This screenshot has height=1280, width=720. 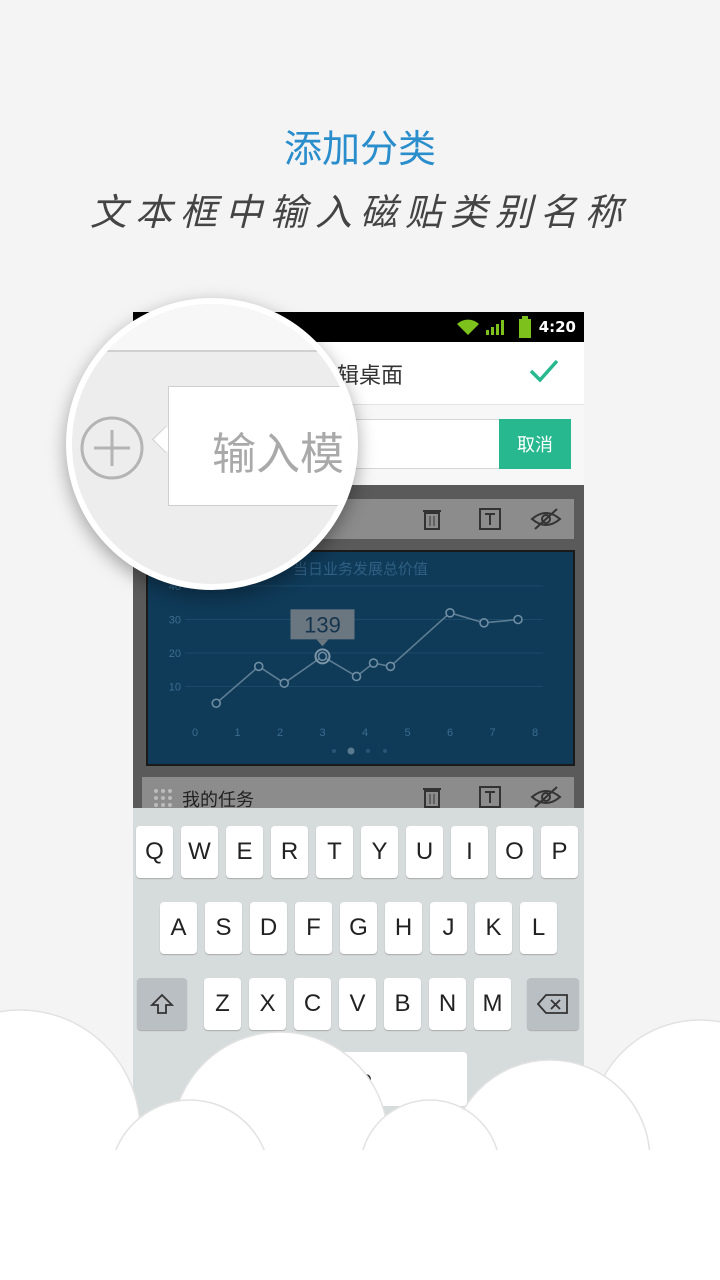 What do you see at coordinates (557, 327) in the screenshot?
I see `status-time: 4:20` at bounding box center [557, 327].